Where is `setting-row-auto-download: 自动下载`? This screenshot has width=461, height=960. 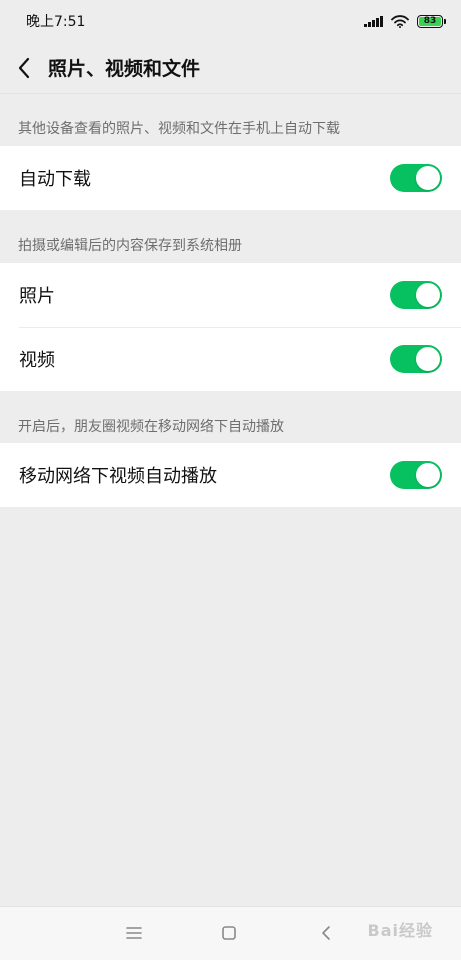 setting-row-auto-download: 自动下载 is located at coordinates (230, 178).